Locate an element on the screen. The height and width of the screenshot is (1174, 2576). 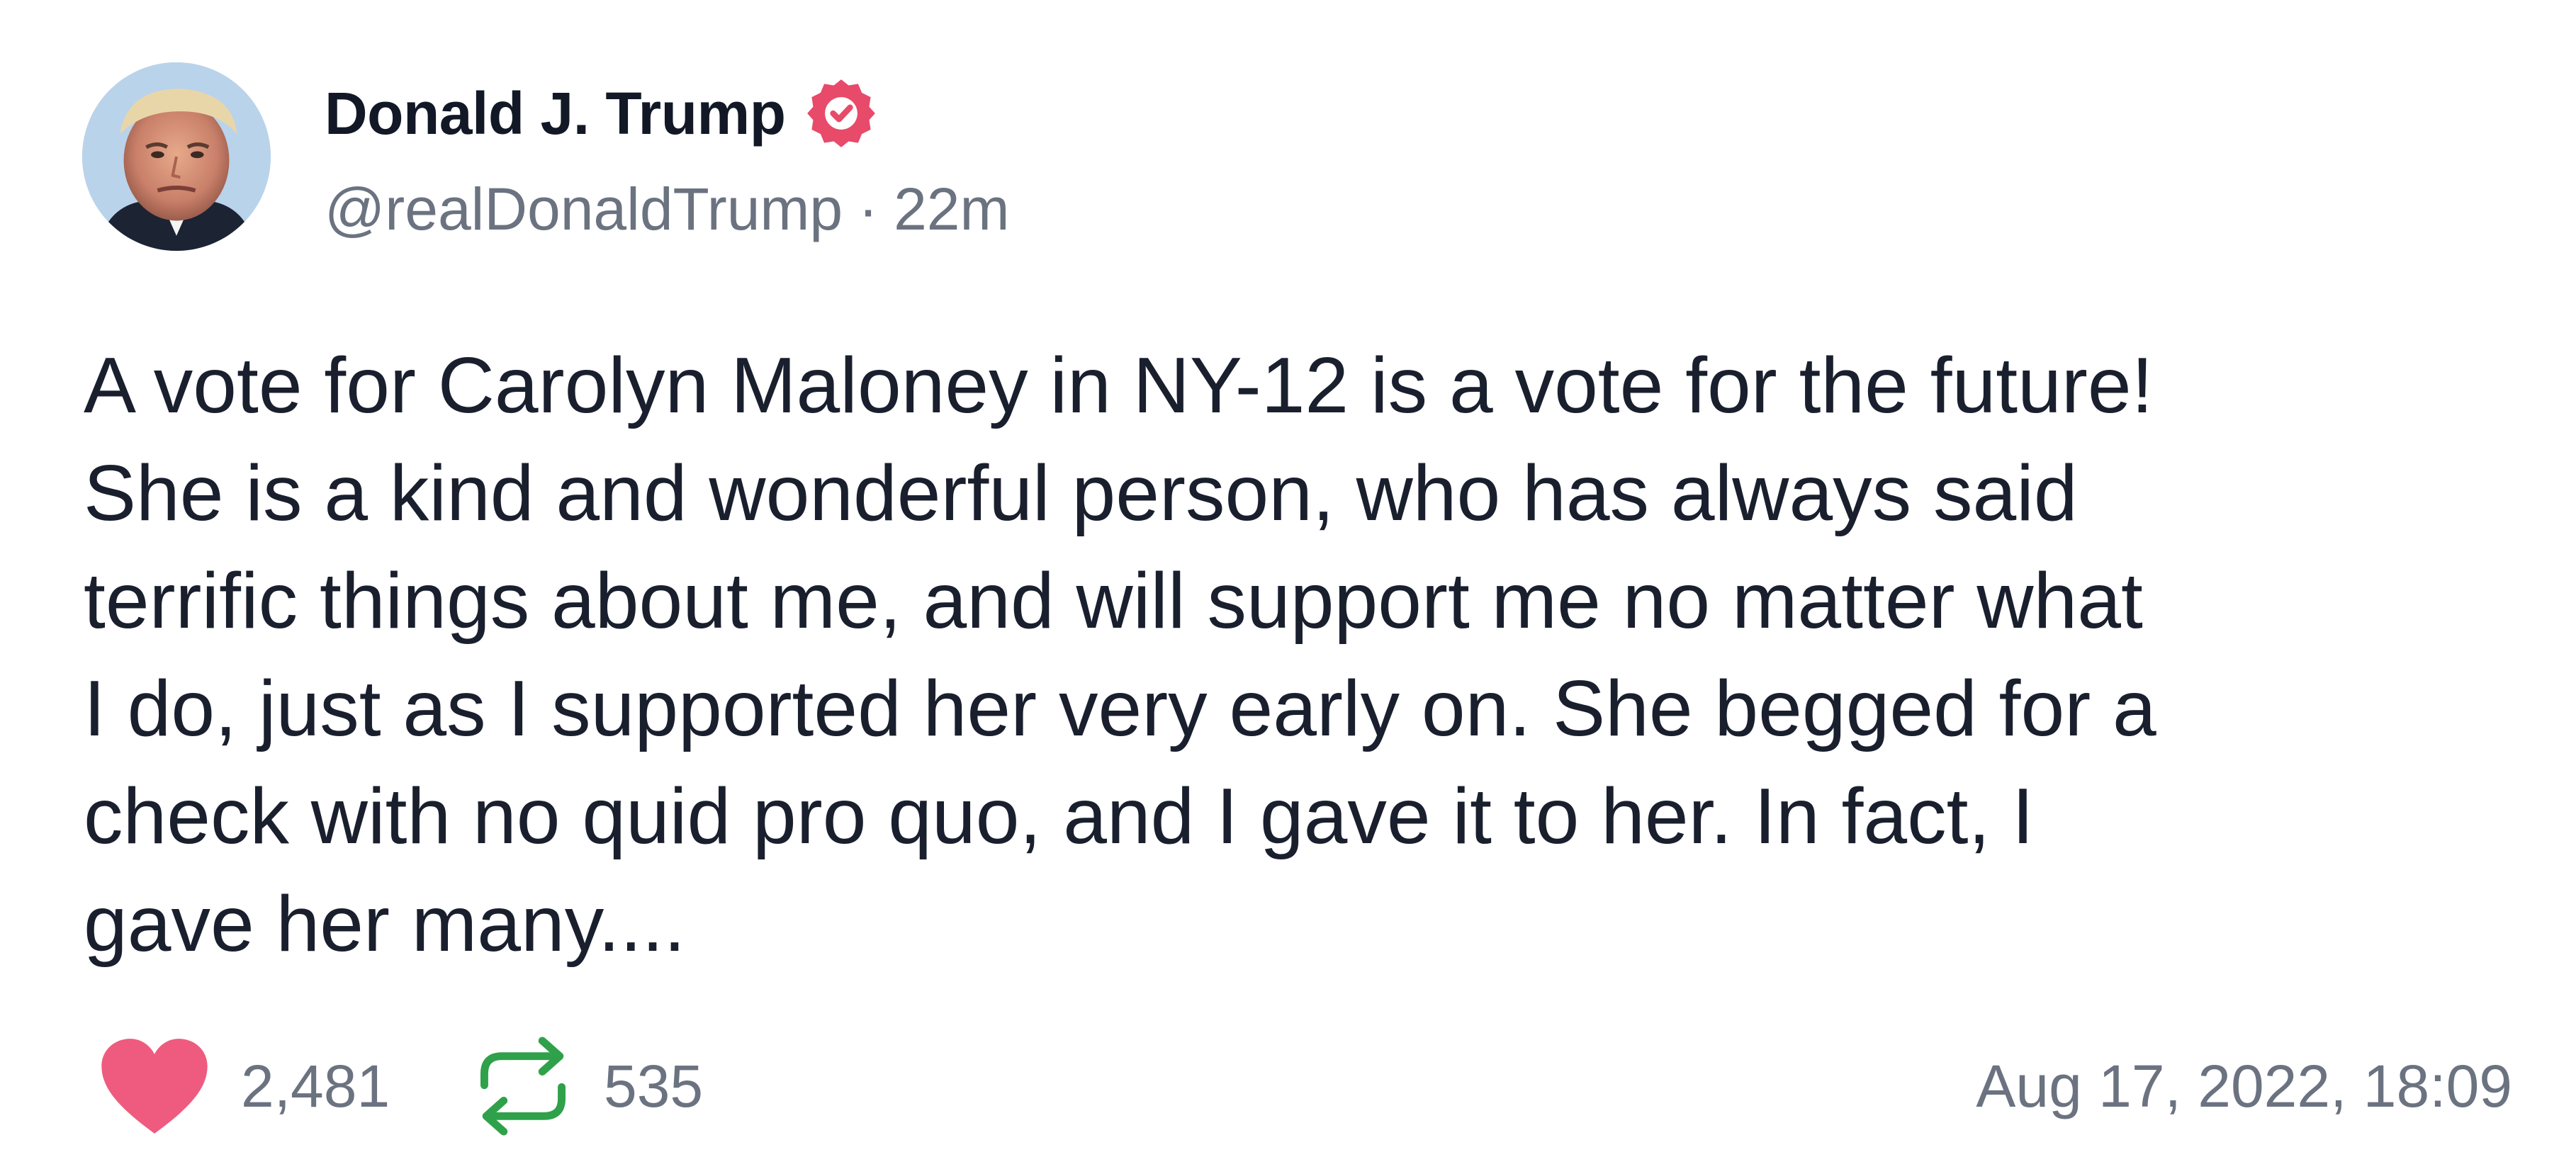
like-button: 2,481 is located at coordinates (244, 1086).